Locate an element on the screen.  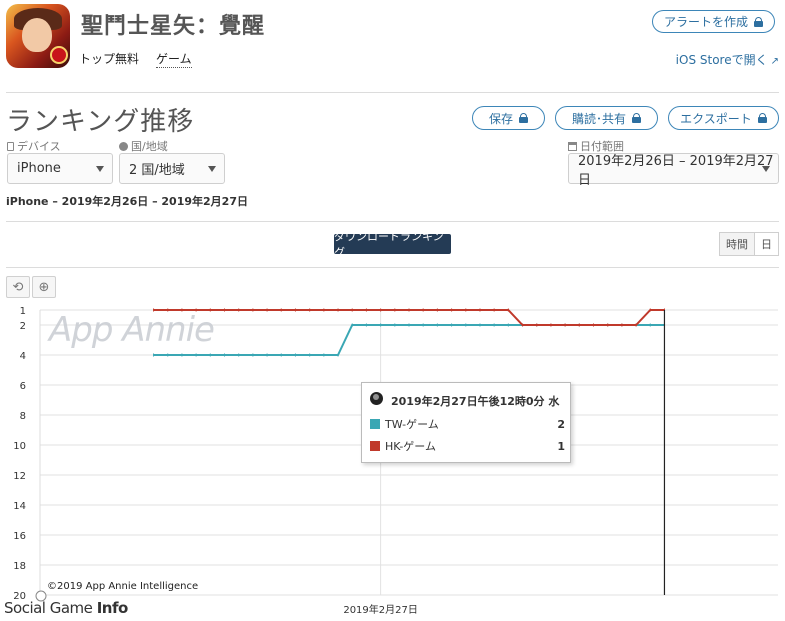
device-field-label: デバイス is located at coordinates (34, 146).